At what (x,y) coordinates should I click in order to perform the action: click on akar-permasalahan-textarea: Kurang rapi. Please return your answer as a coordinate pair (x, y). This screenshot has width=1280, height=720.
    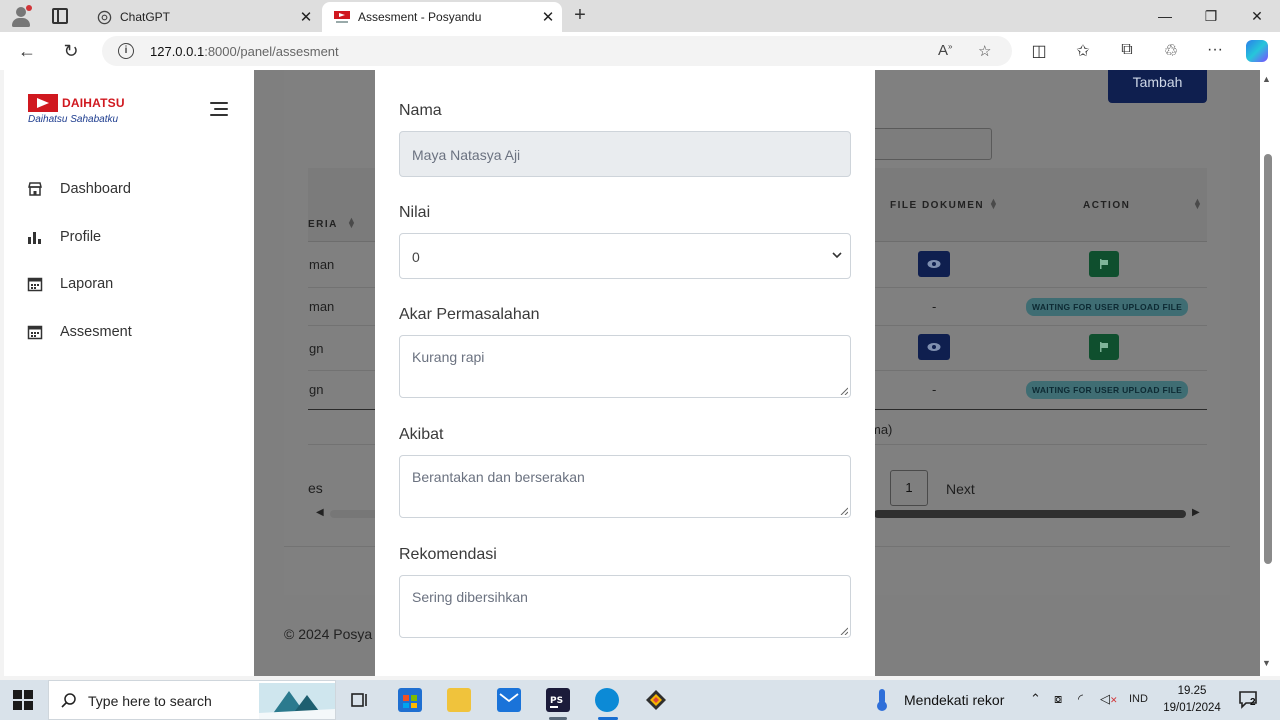
    Looking at the image, I should click on (625, 366).